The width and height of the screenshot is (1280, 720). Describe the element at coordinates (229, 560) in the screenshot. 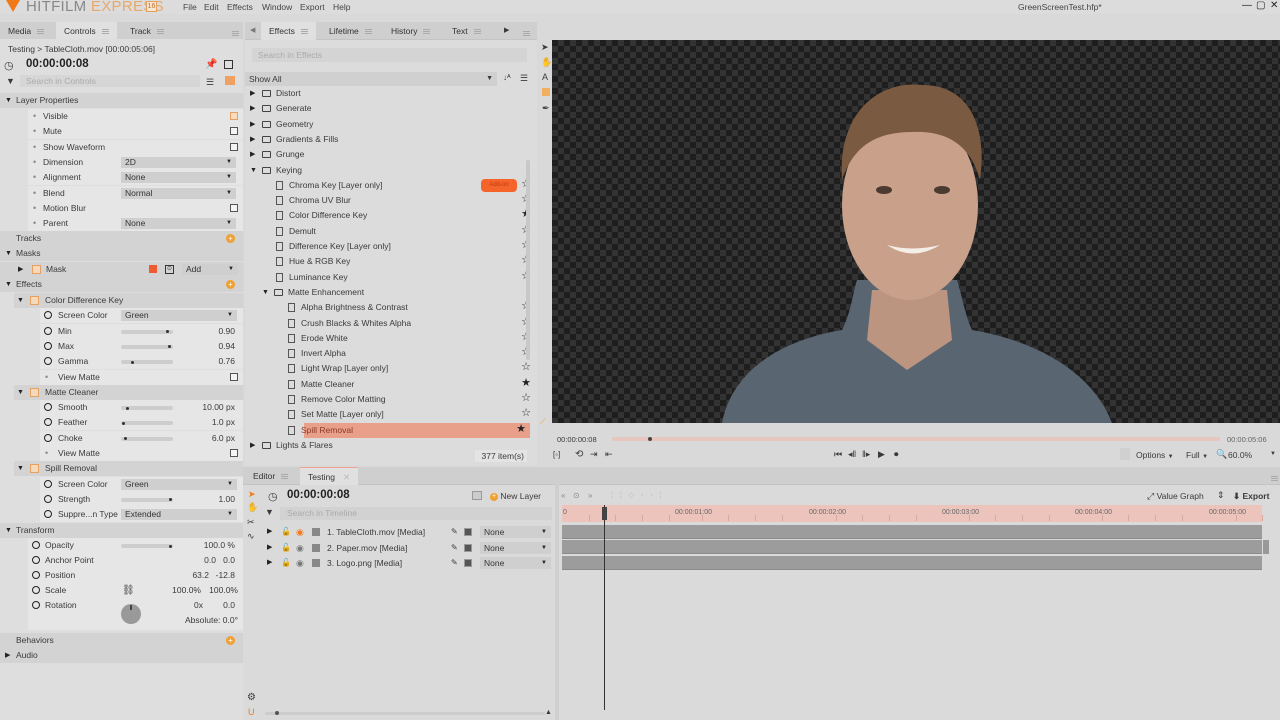

I see `anchor-y-value: 0.0` at that location.